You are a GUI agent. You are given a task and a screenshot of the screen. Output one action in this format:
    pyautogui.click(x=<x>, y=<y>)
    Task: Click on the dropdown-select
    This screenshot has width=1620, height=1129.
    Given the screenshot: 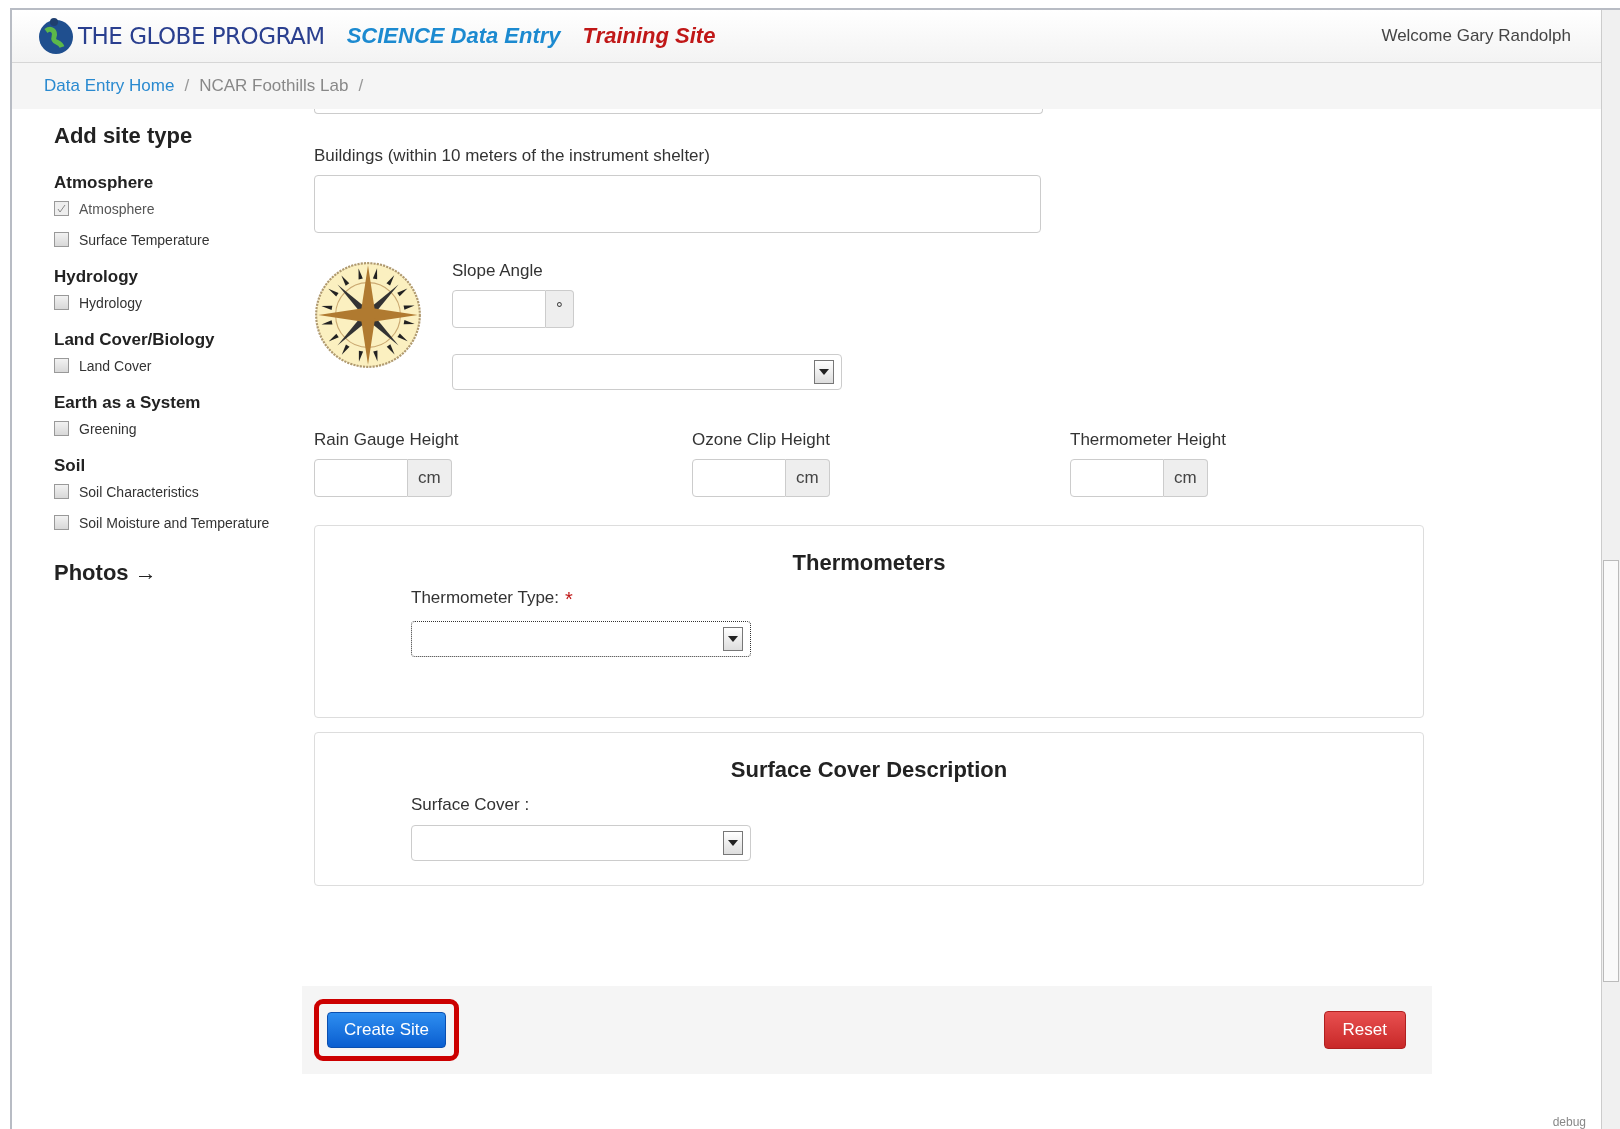 What is the action you would take?
    pyautogui.click(x=581, y=639)
    